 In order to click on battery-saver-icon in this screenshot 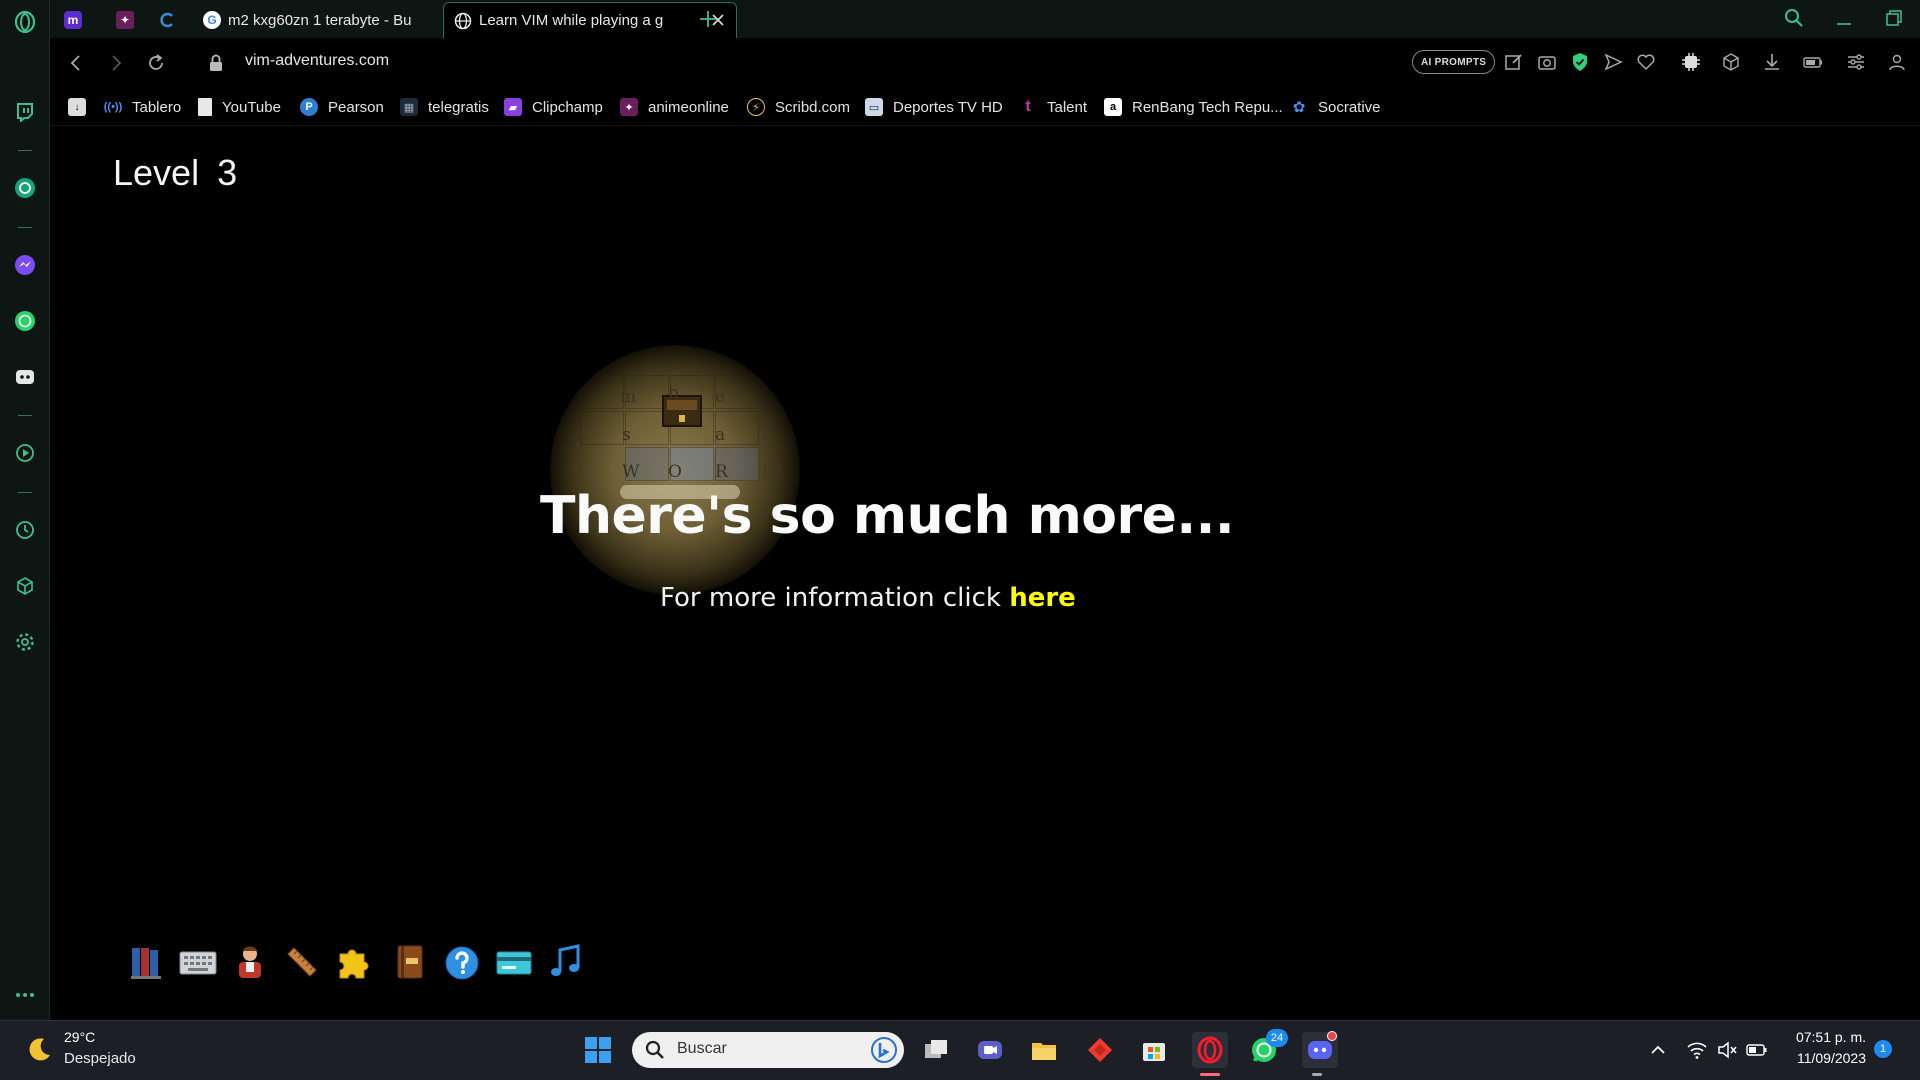, I will do `click(1813, 62)`.